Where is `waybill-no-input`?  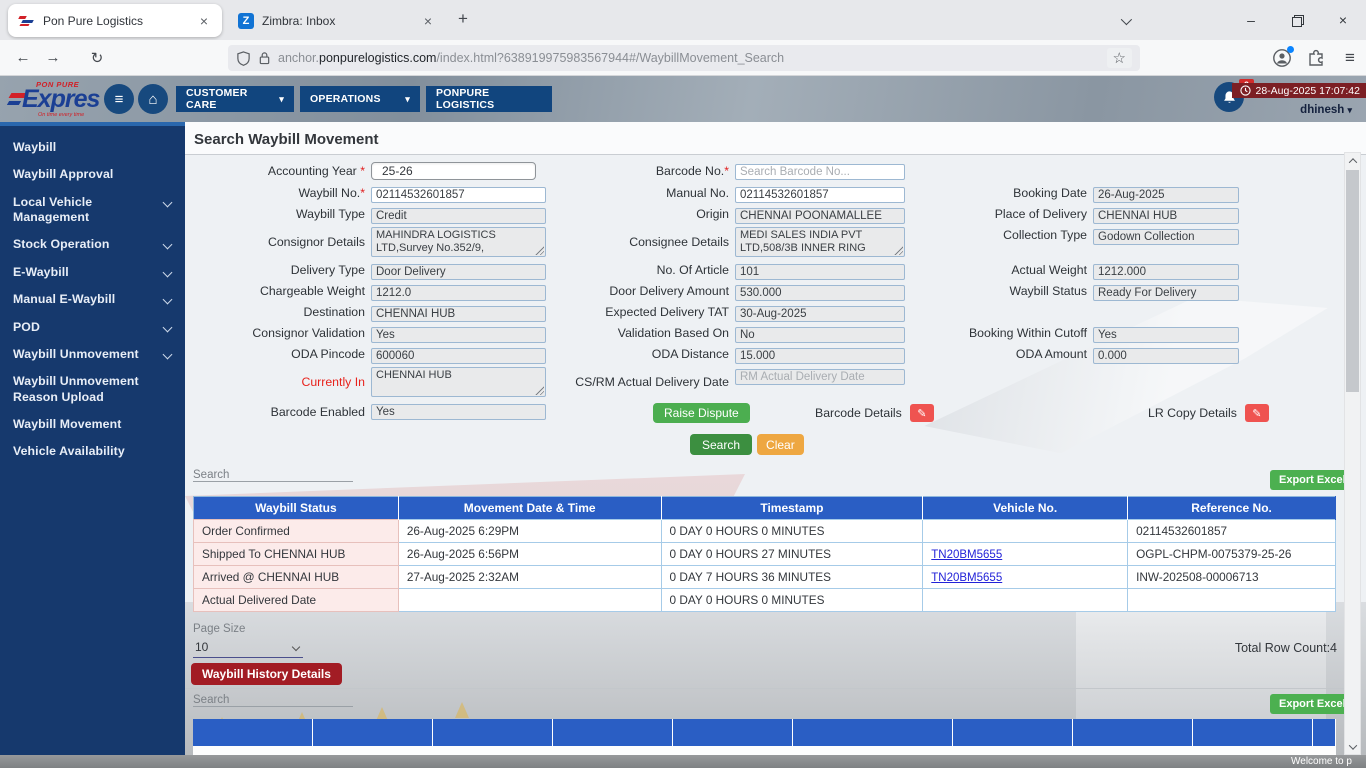 waybill-no-input is located at coordinates (458, 195).